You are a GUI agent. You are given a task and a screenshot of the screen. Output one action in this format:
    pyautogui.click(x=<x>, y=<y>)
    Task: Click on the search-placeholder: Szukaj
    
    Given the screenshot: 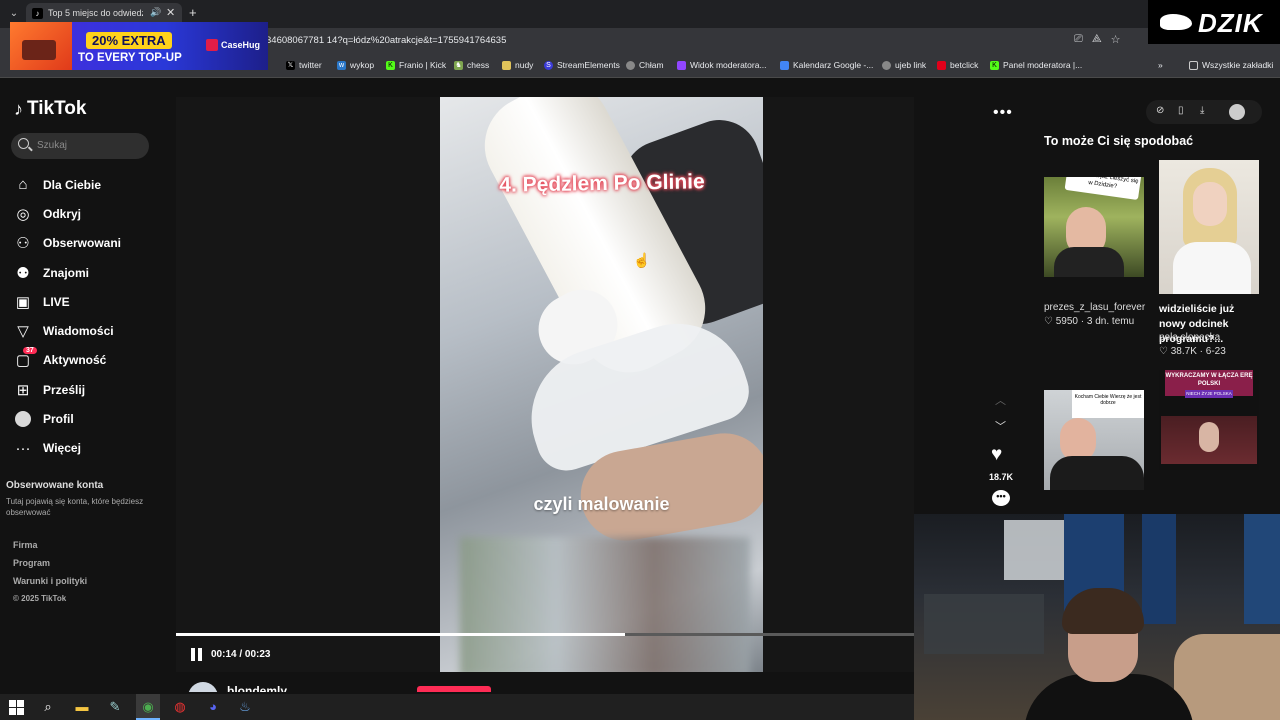 What is the action you would take?
    pyautogui.click(x=52, y=145)
    